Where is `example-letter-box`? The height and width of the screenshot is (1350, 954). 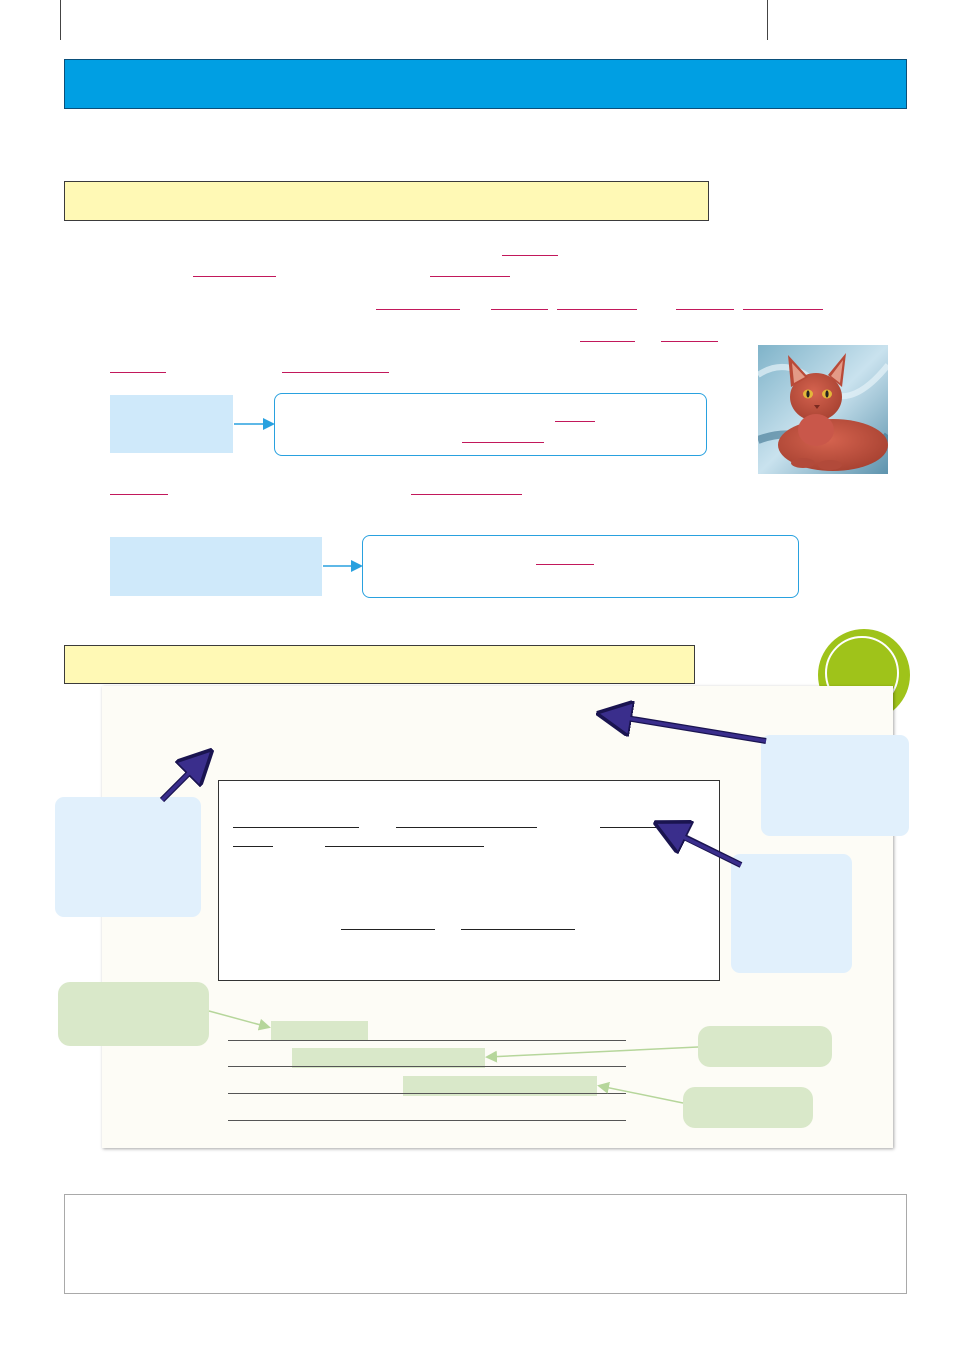
example-letter-box is located at coordinates (469, 880).